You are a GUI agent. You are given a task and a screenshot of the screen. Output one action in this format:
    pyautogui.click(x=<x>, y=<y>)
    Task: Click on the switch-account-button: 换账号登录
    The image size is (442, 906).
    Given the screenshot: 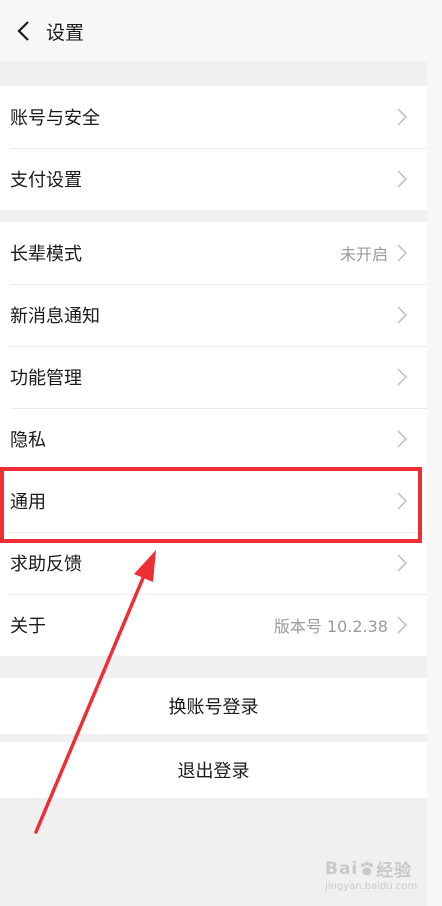 What is the action you would take?
    pyautogui.click(x=213, y=706)
    